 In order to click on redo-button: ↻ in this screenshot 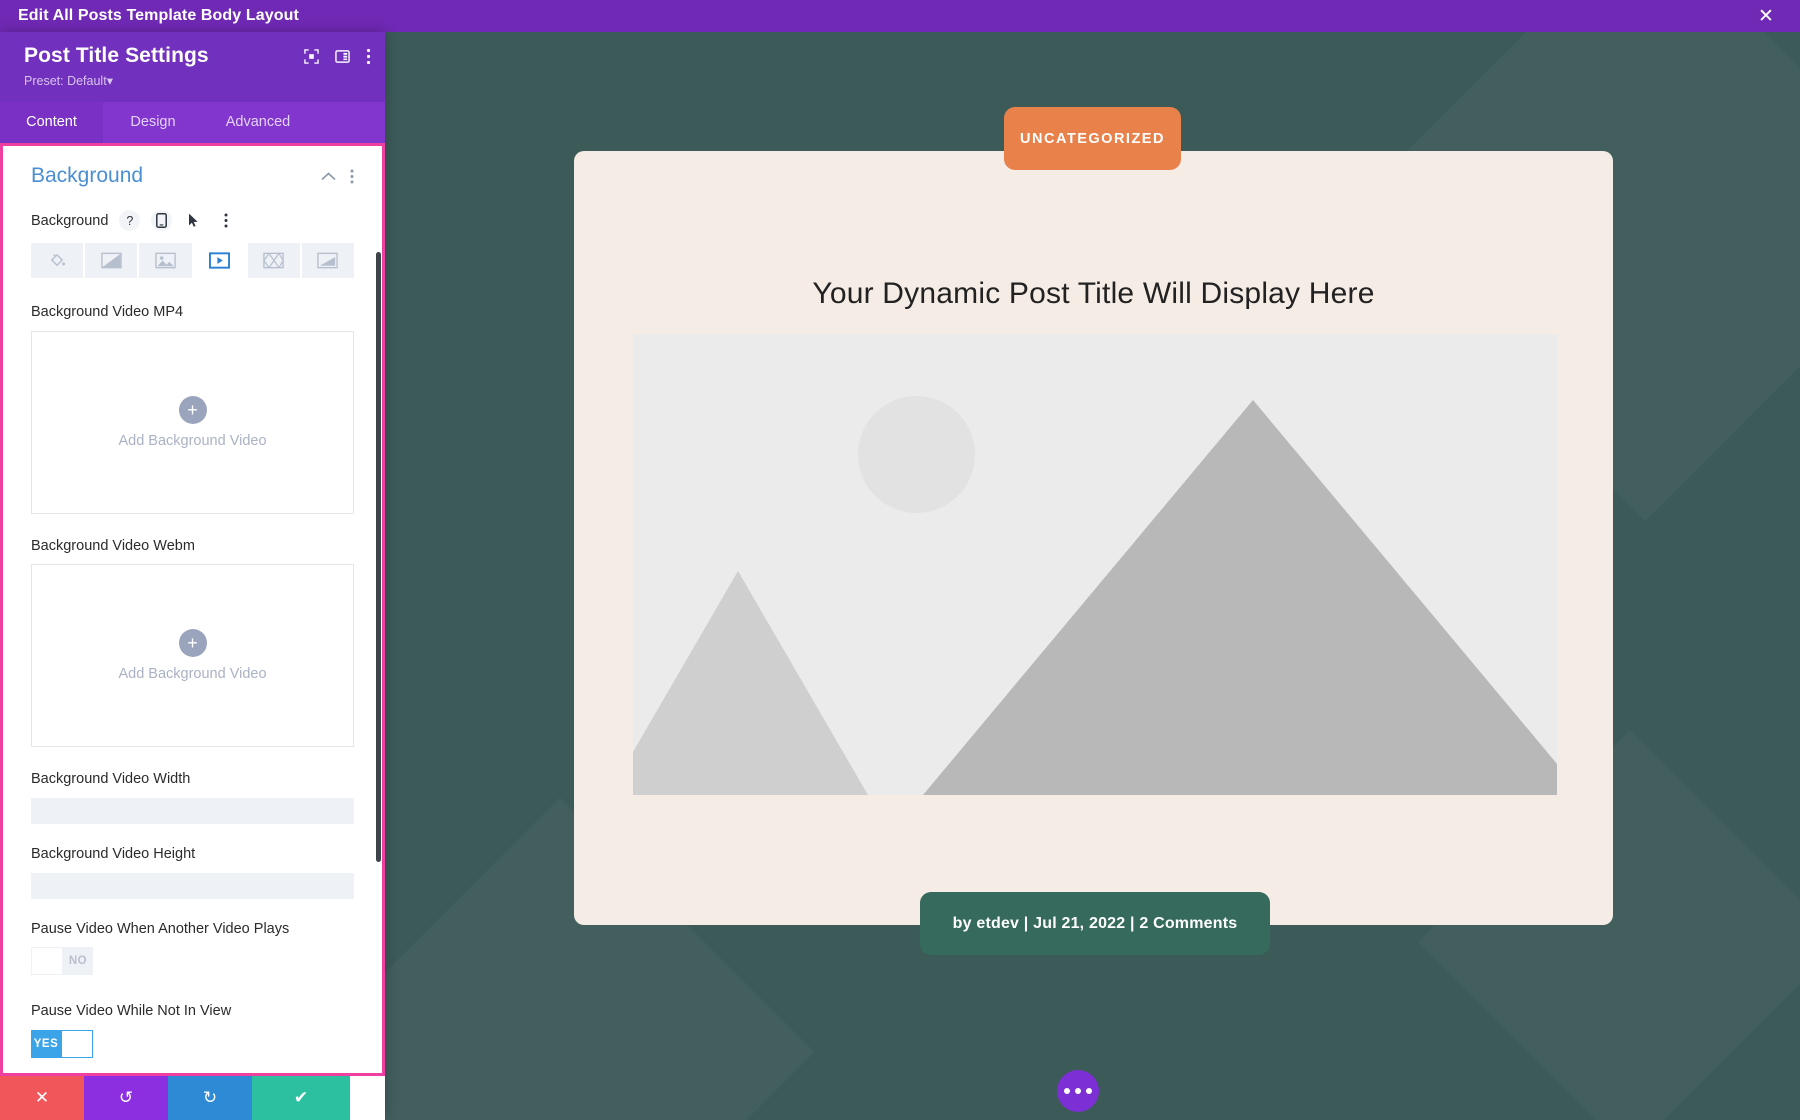, I will do `click(210, 1098)`.